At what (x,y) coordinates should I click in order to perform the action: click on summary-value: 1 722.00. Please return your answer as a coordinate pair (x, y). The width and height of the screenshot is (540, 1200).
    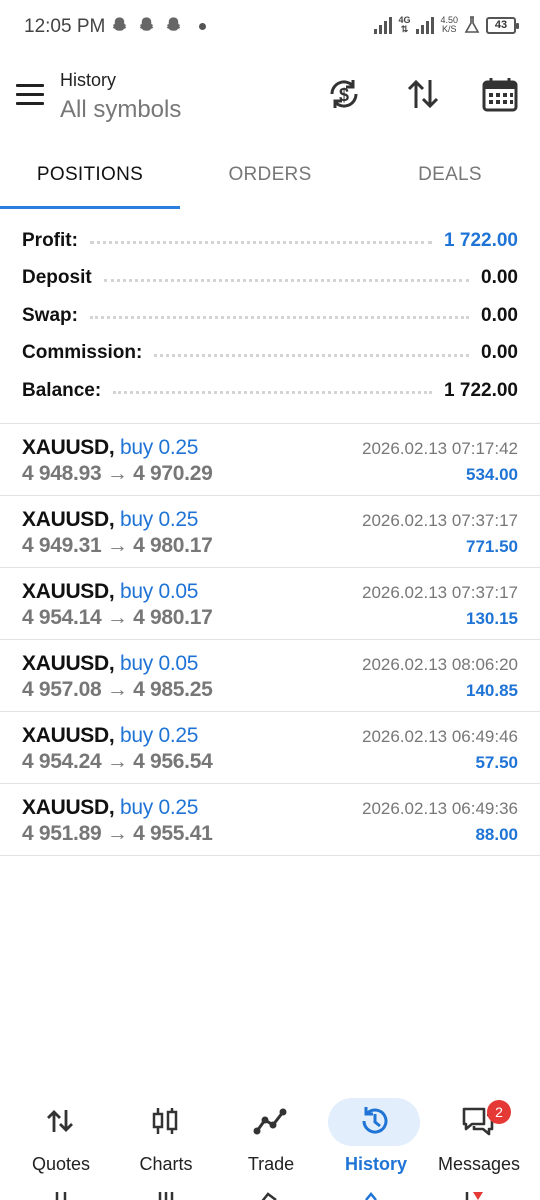
    Looking at the image, I should click on (481, 390).